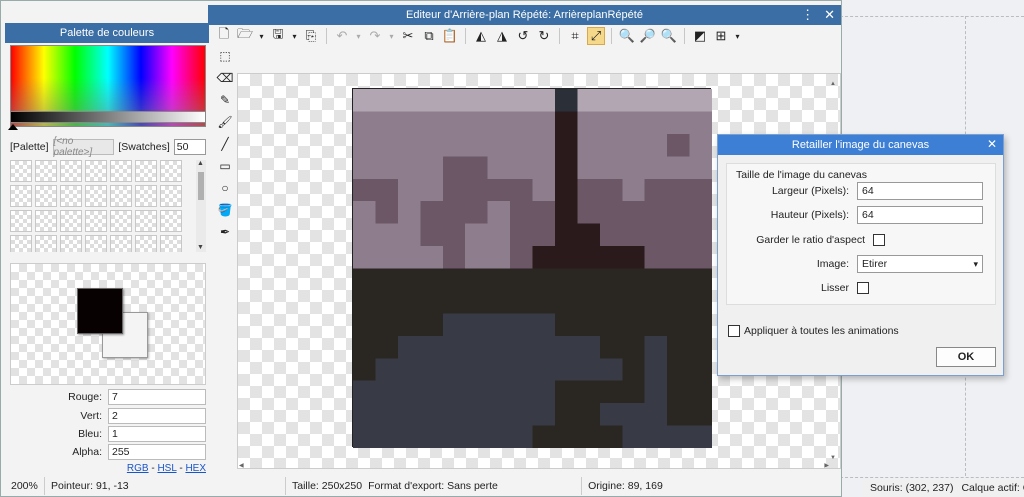 This screenshot has height=497, width=1024. What do you see at coordinates (375, 36) in the screenshot?
I see `redo-icon: ↷` at bounding box center [375, 36].